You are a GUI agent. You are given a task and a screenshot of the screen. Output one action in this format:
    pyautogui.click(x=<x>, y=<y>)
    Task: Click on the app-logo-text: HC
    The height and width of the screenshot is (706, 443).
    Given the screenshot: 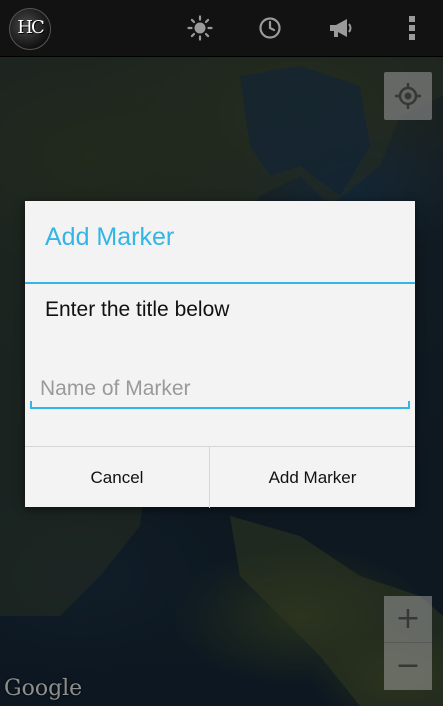 What is the action you would take?
    pyautogui.click(x=30, y=27)
    